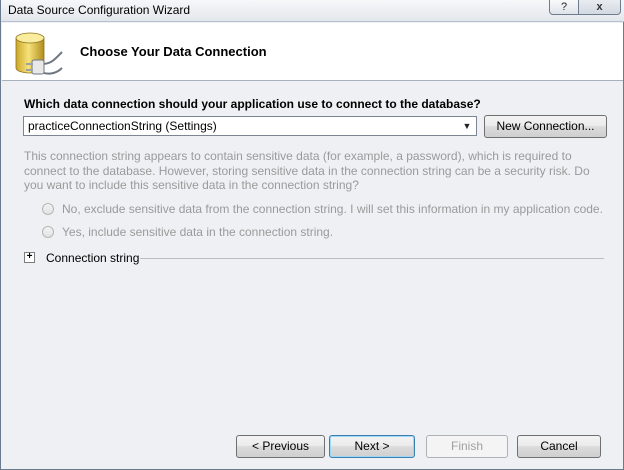 Image resolution: width=624 pixels, height=470 pixels. What do you see at coordinates (312, 11) in the screenshot?
I see `title-bar: Data Source Configuration Wizard ? x` at bounding box center [312, 11].